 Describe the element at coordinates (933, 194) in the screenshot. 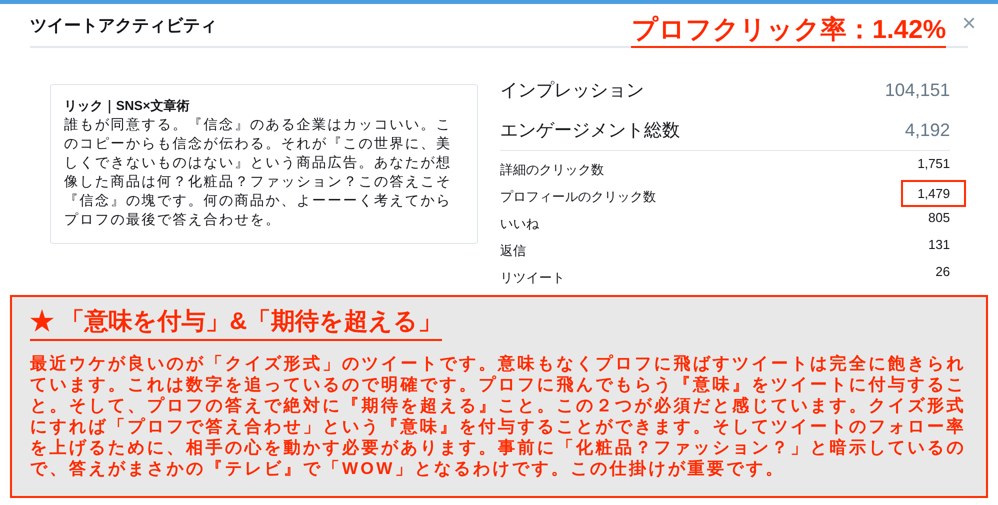

I see `metric-value: 1,479` at that location.